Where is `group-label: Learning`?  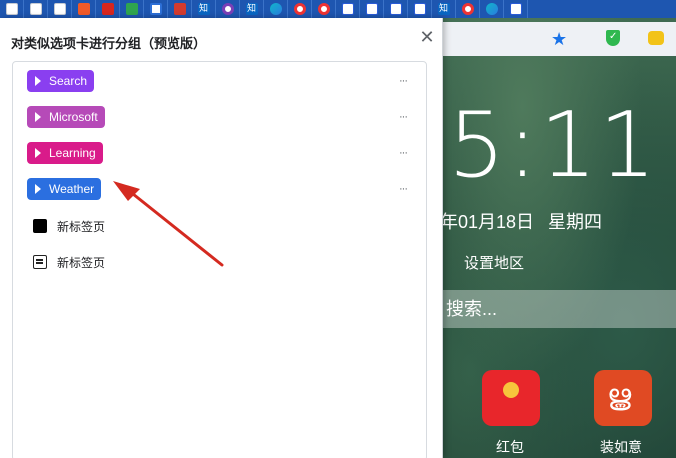
group-label: Learning is located at coordinates (72, 153).